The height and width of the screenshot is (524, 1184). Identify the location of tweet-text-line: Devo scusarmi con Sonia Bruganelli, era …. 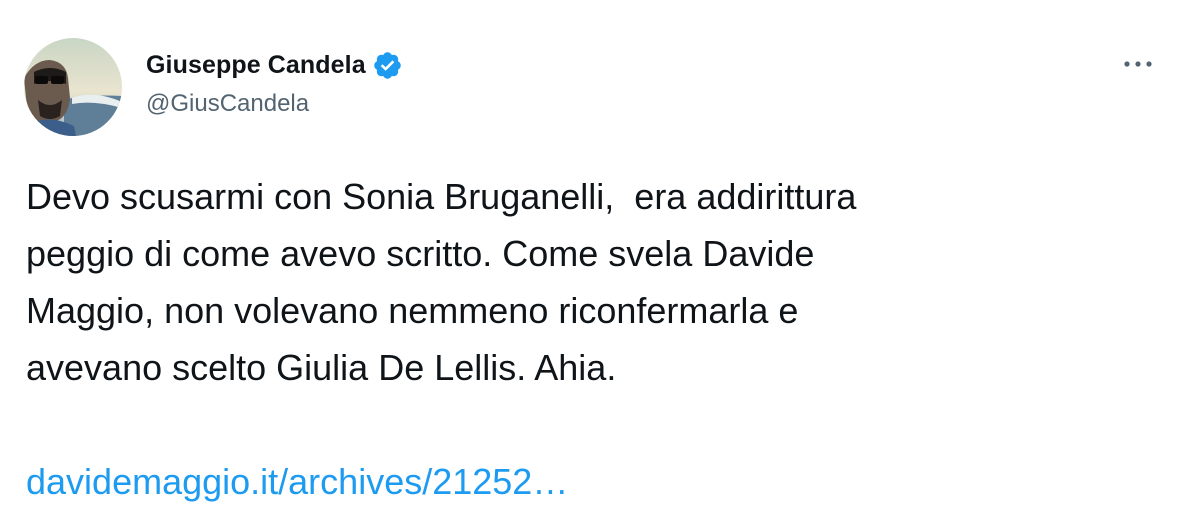
(441, 196).